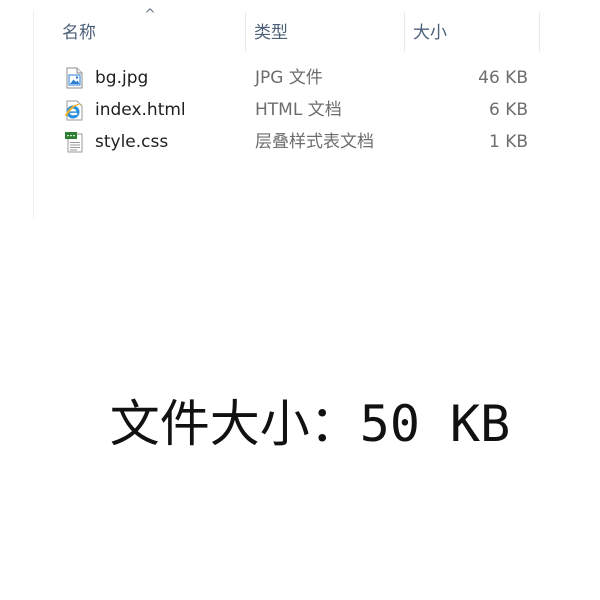 The height and width of the screenshot is (600, 600). What do you see at coordinates (310, 424) in the screenshot?
I see `total-file-size-caption: 文件大小：50 KB` at bounding box center [310, 424].